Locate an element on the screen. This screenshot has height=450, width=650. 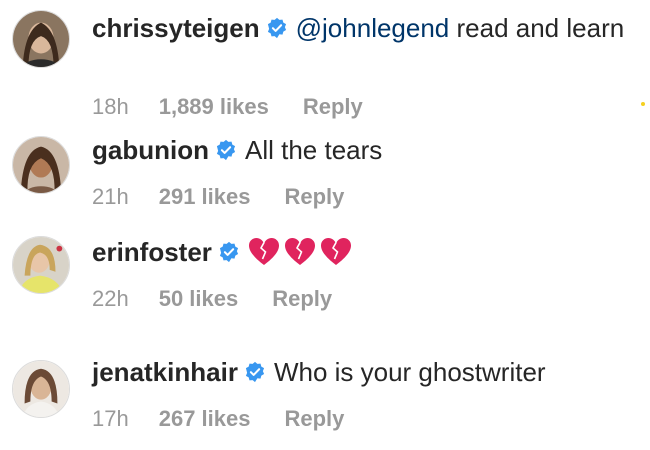
comment-meta: 17h 267 likes Reply is located at coordinates (218, 419).